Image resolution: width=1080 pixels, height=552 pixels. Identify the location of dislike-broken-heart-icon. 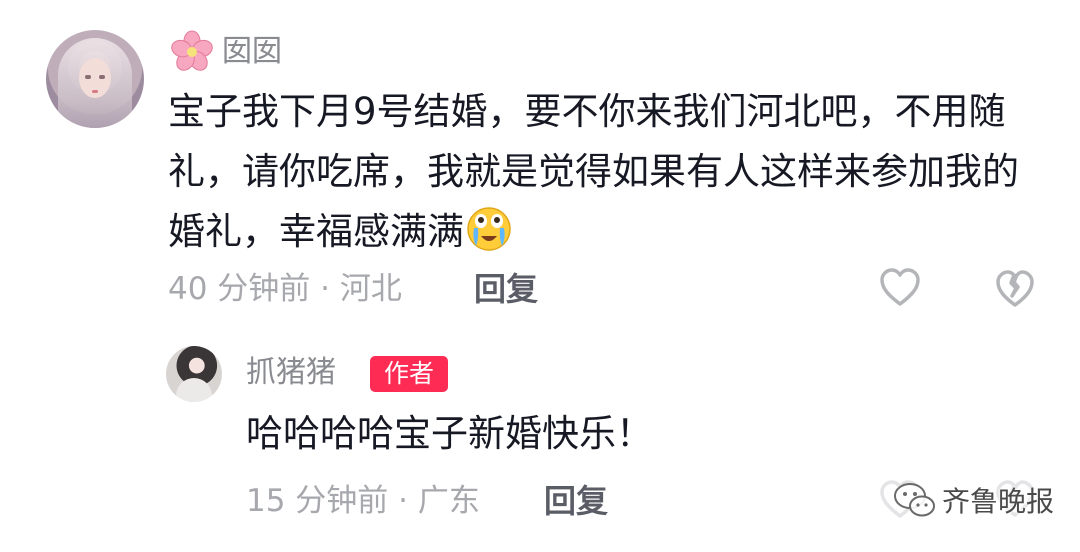
(1015, 289).